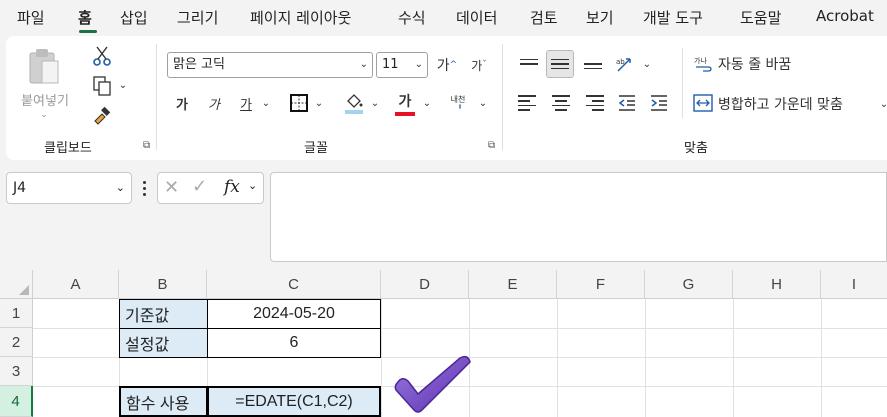 This screenshot has width=887, height=417. What do you see at coordinates (294, 343) in the screenshot?
I see `cell-c2: 6` at bounding box center [294, 343].